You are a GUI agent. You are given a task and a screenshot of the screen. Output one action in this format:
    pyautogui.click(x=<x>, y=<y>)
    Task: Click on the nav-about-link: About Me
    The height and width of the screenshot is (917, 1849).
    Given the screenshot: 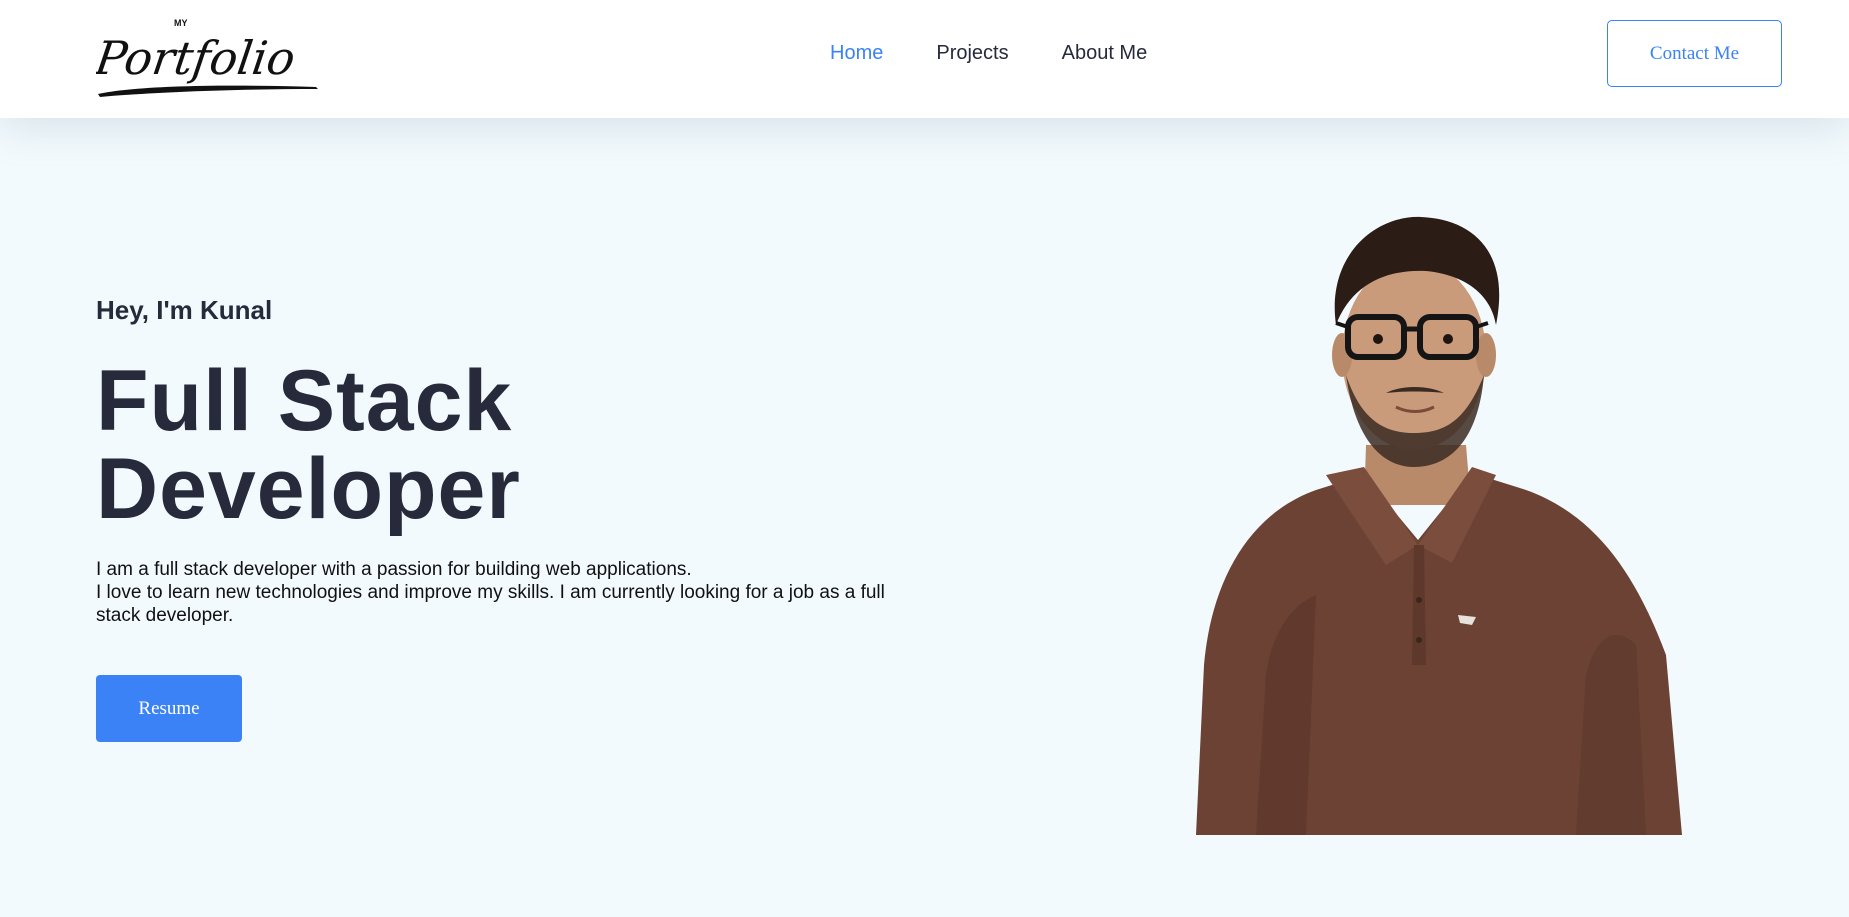 What is the action you would take?
    pyautogui.click(x=1105, y=53)
    